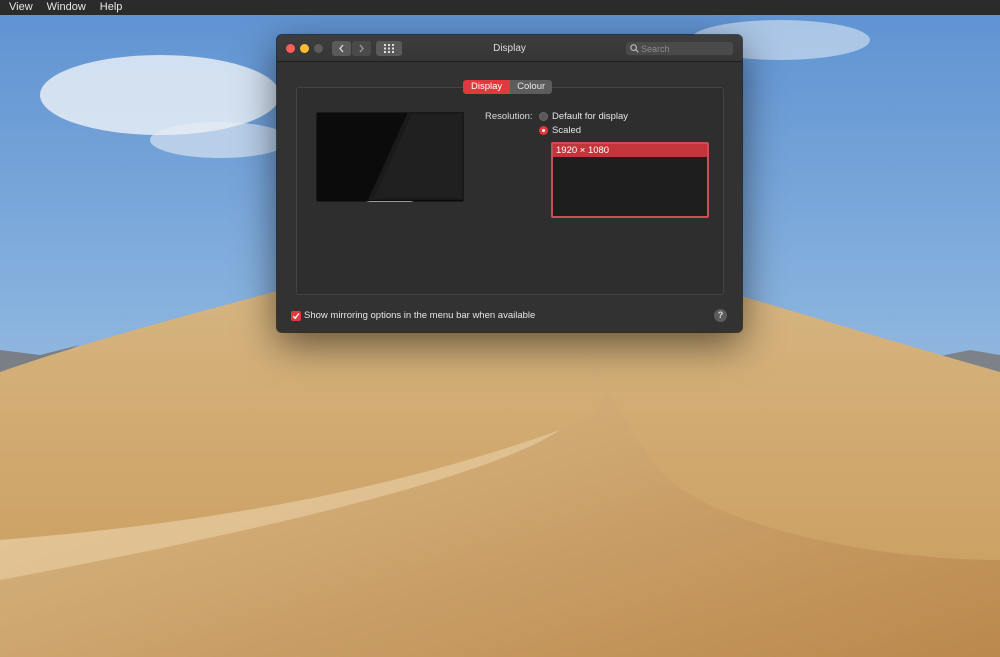 This screenshot has width=1000, height=657. Describe the element at coordinates (630, 180) in the screenshot. I see `resolution-list: 1920 × 1080` at that location.